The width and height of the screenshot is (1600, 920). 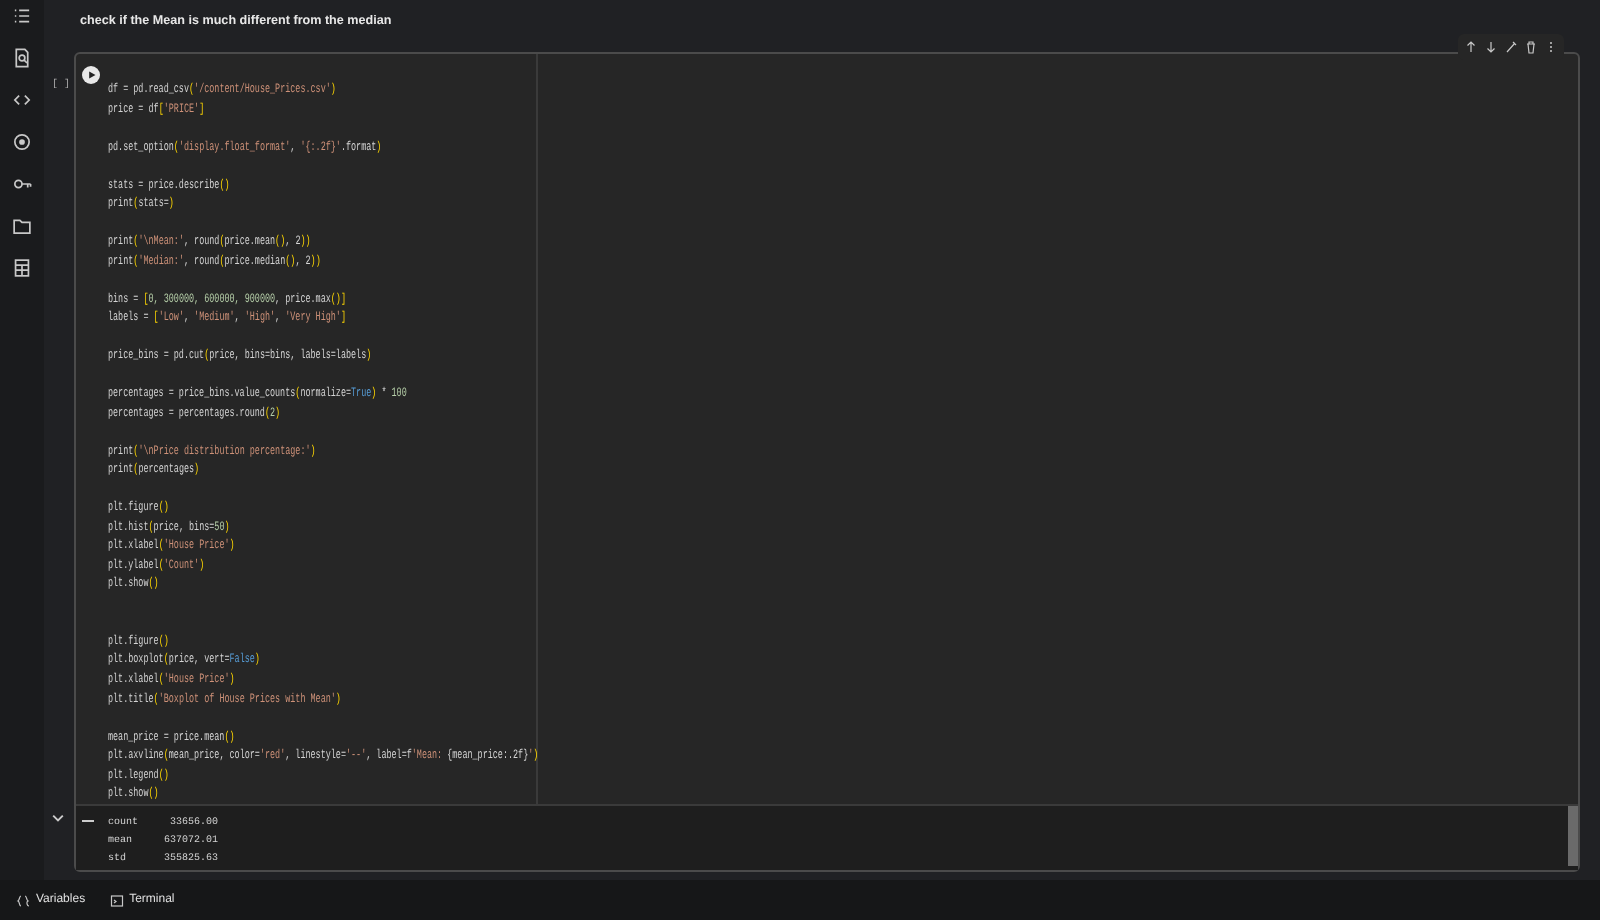 What do you see at coordinates (22, 268) in the screenshot?
I see `table-icon` at bounding box center [22, 268].